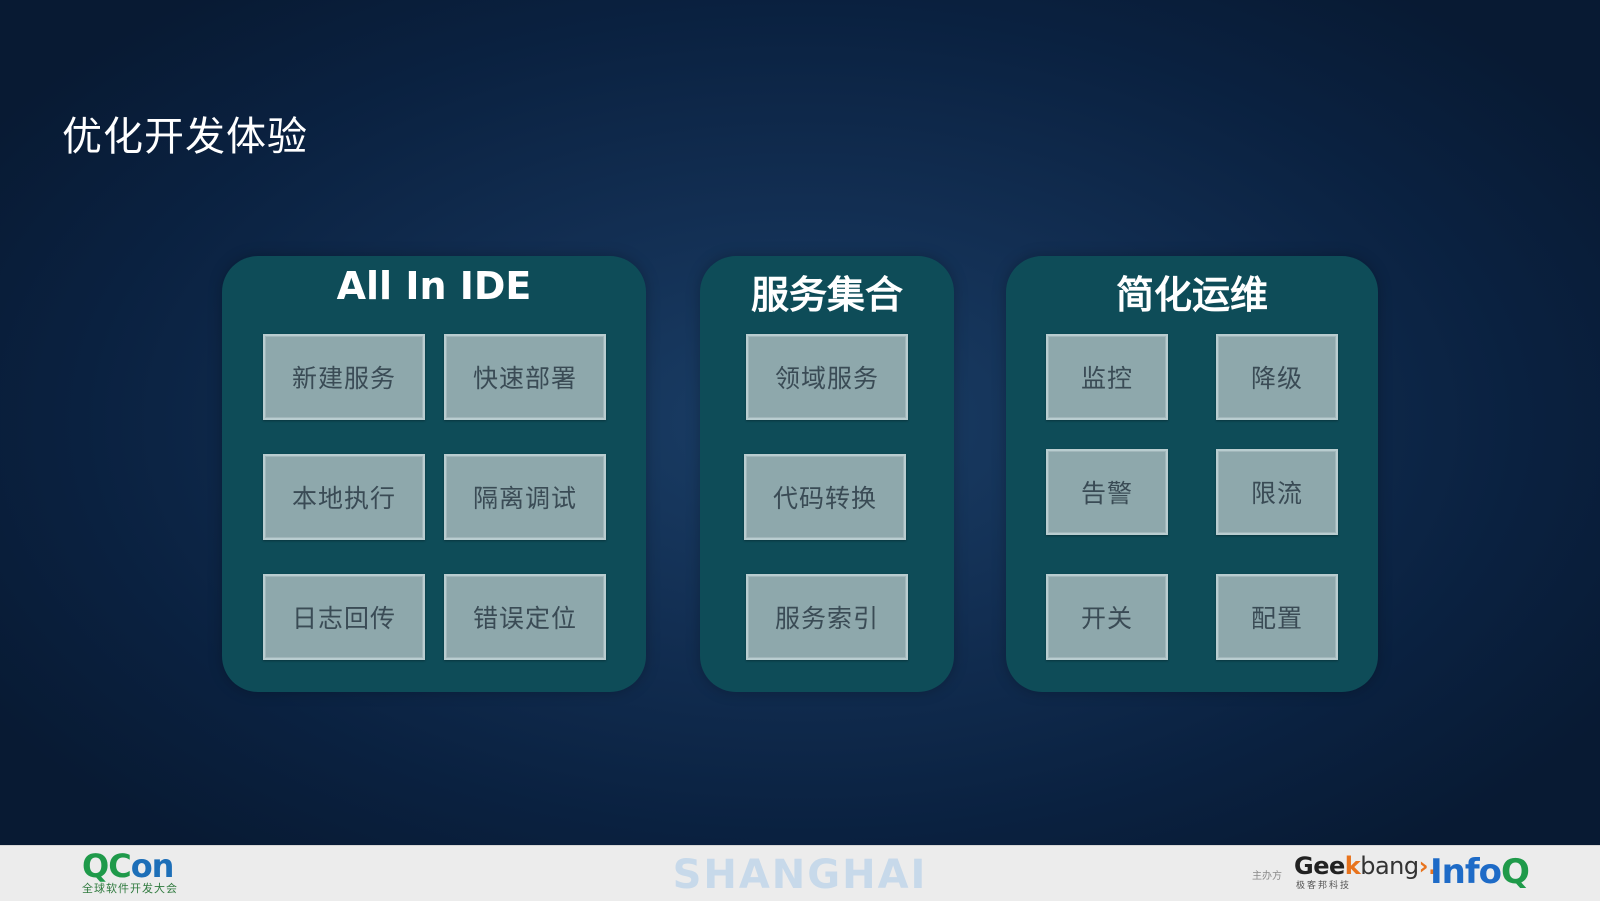 The width and height of the screenshot is (1600, 901). Describe the element at coordinates (1389, 866) in the screenshot. I see `geek-logo-bang: bang` at that location.